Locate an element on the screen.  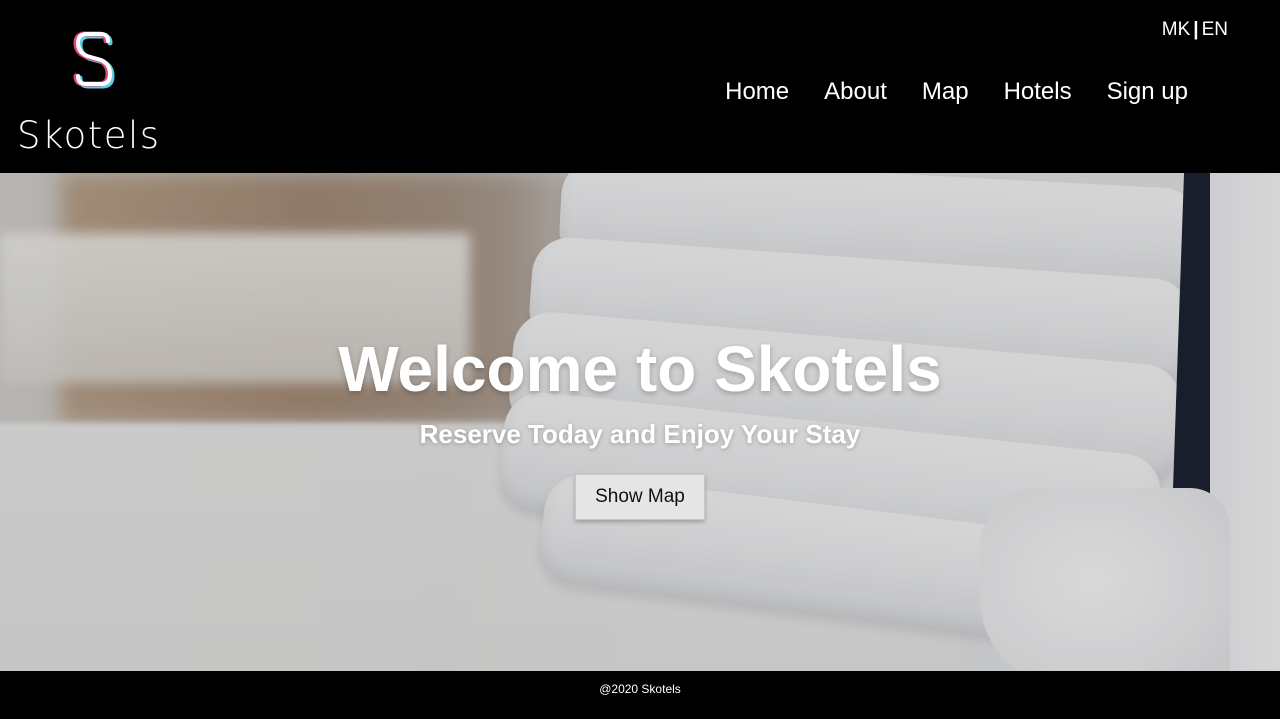
main-nav: Home About Map Hotels Sign up is located at coordinates (956, 92).